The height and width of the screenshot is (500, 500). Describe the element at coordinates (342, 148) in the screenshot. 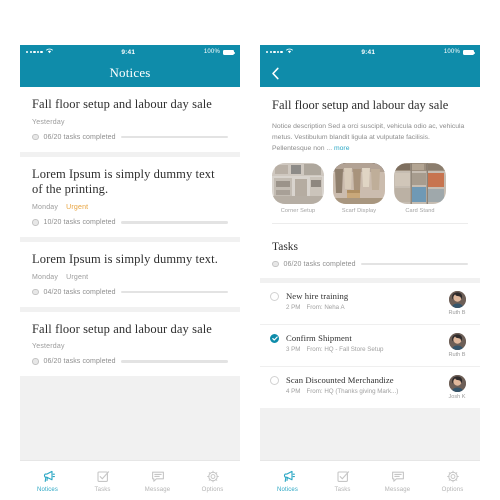

I see `more-link: more` at that location.